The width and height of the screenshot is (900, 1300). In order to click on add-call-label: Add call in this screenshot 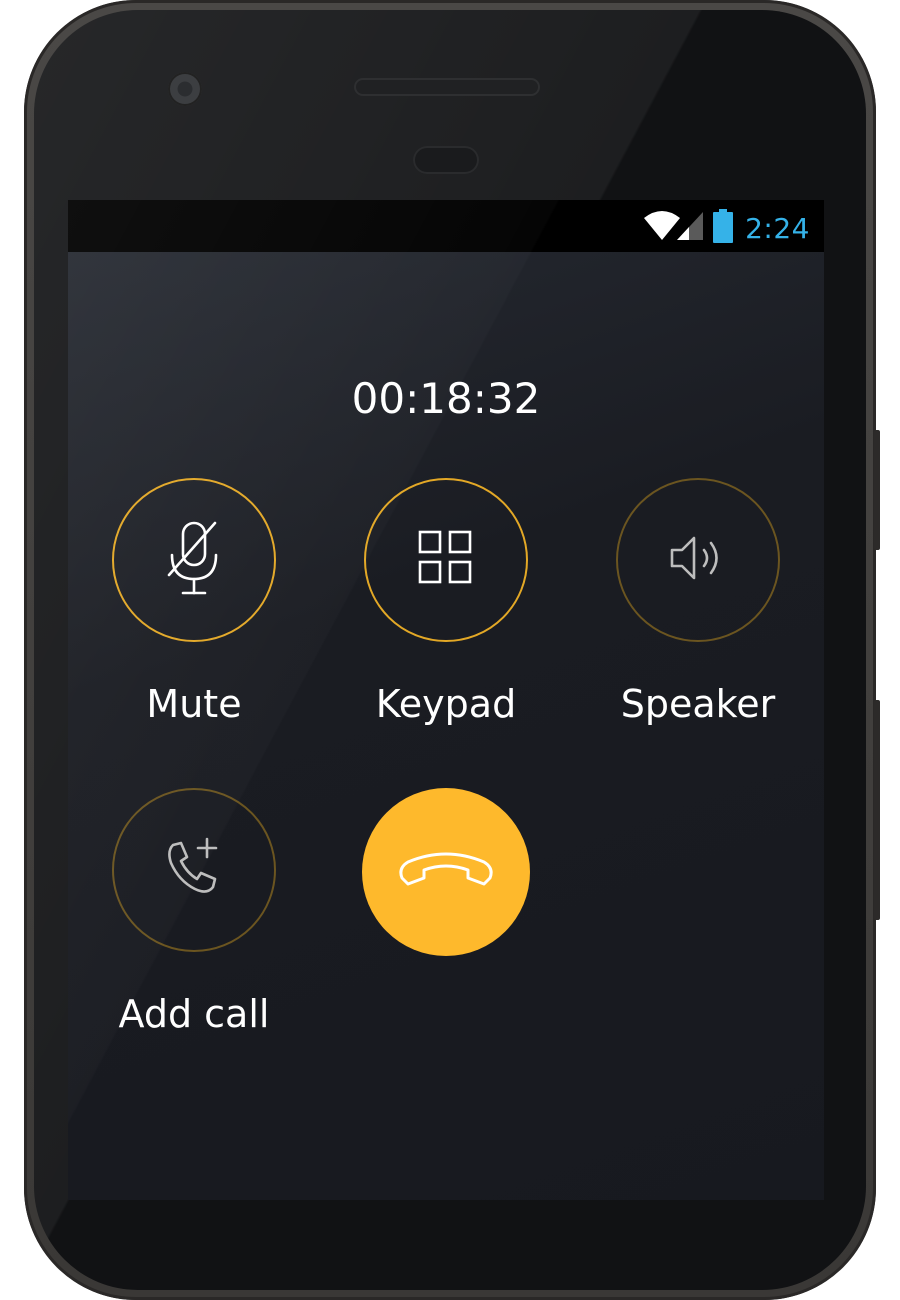, I will do `click(194, 1014)`.